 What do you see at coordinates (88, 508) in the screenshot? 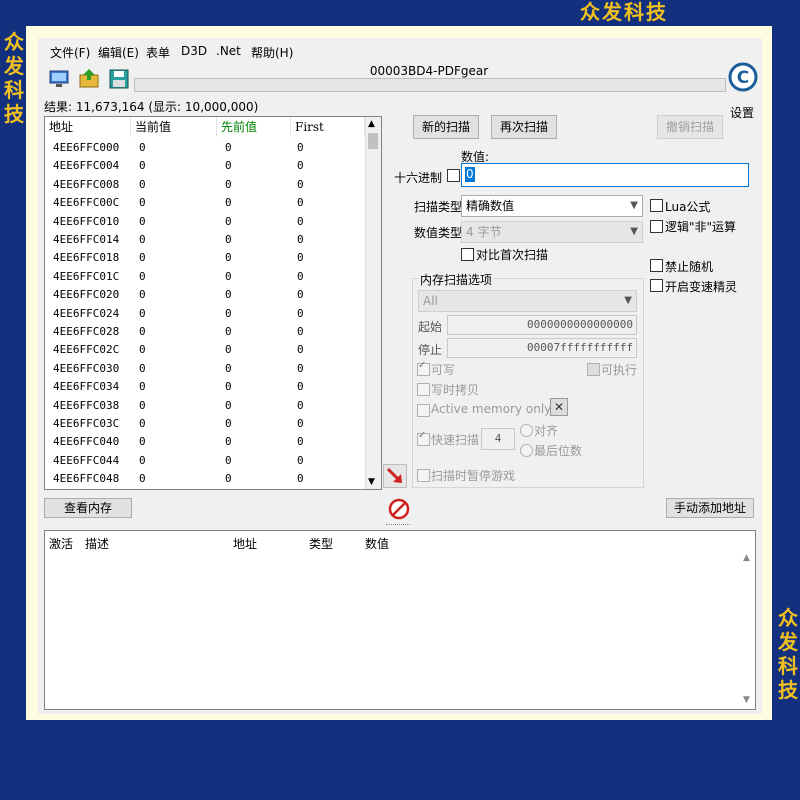
I see `view-memory-button: 查看内存` at bounding box center [88, 508].